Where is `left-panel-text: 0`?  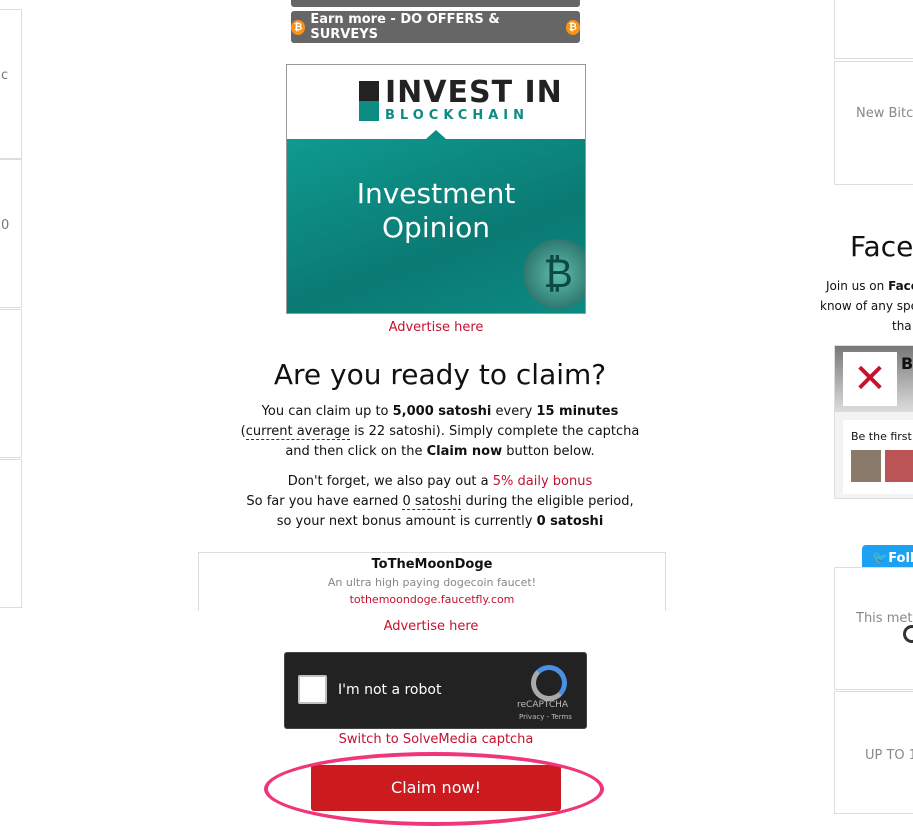 left-panel-text: 0 is located at coordinates (5, 225).